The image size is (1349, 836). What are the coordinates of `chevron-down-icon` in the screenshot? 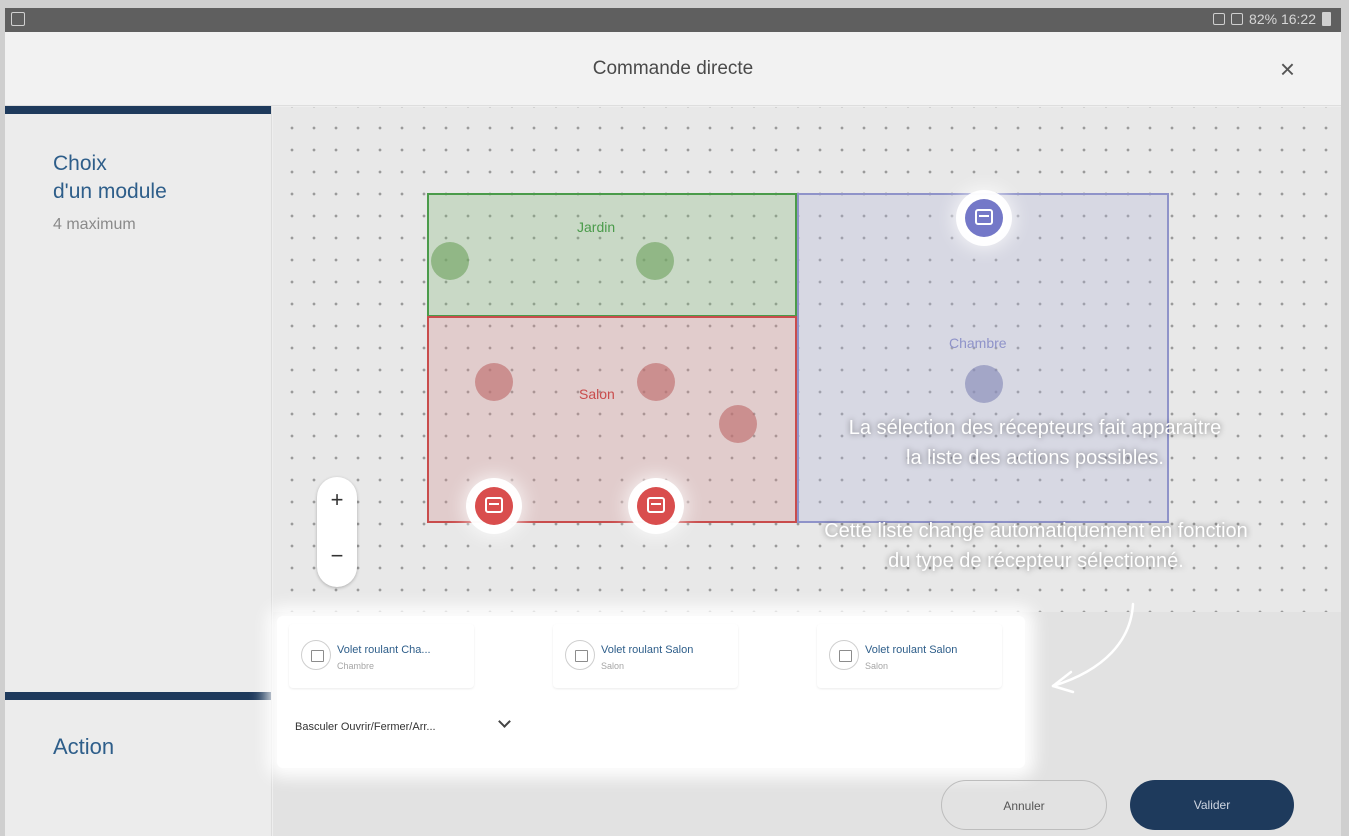 It's located at (504, 721).